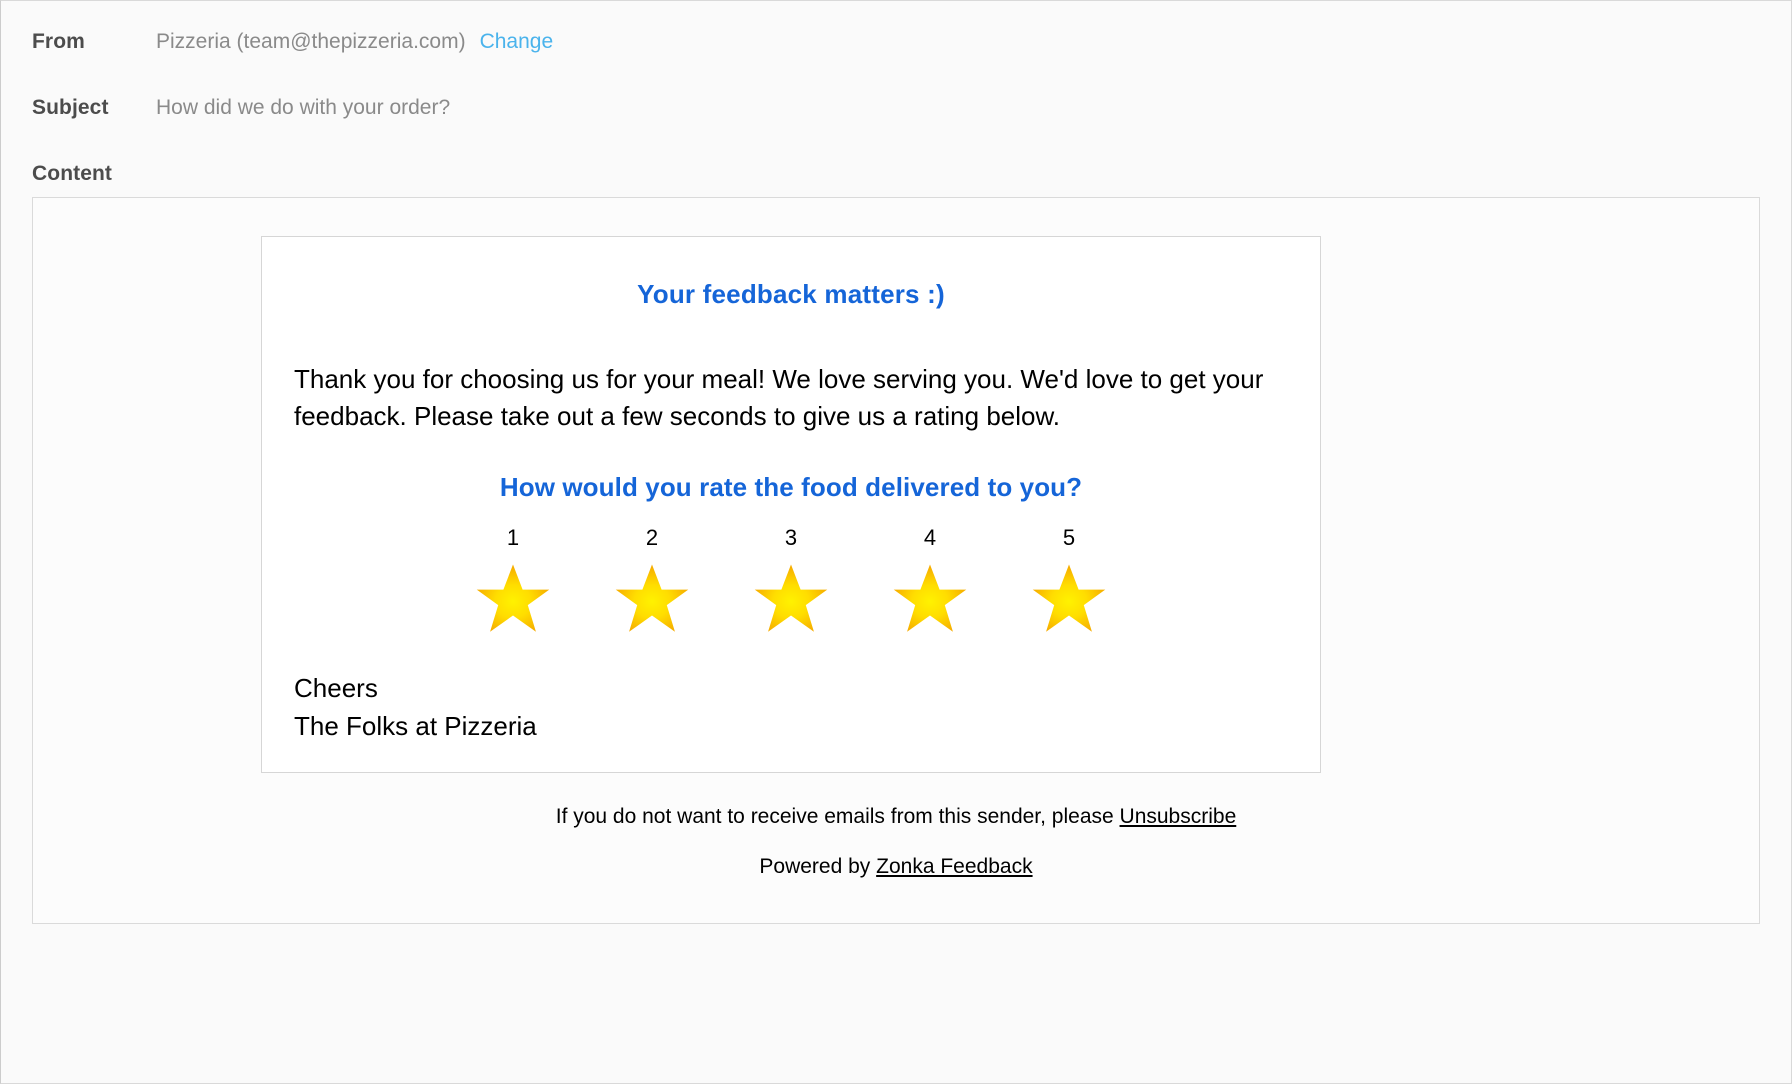  I want to click on subject-value: How did we do with your order?, so click(303, 108).